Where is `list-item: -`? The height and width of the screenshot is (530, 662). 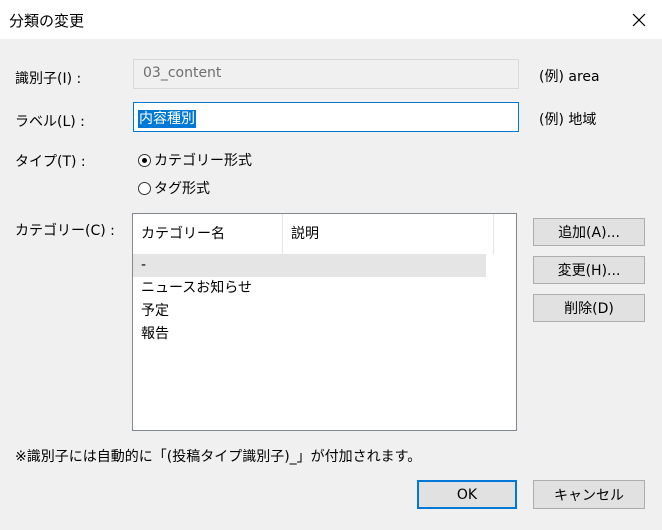
list-item: - is located at coordinates (309, 265).